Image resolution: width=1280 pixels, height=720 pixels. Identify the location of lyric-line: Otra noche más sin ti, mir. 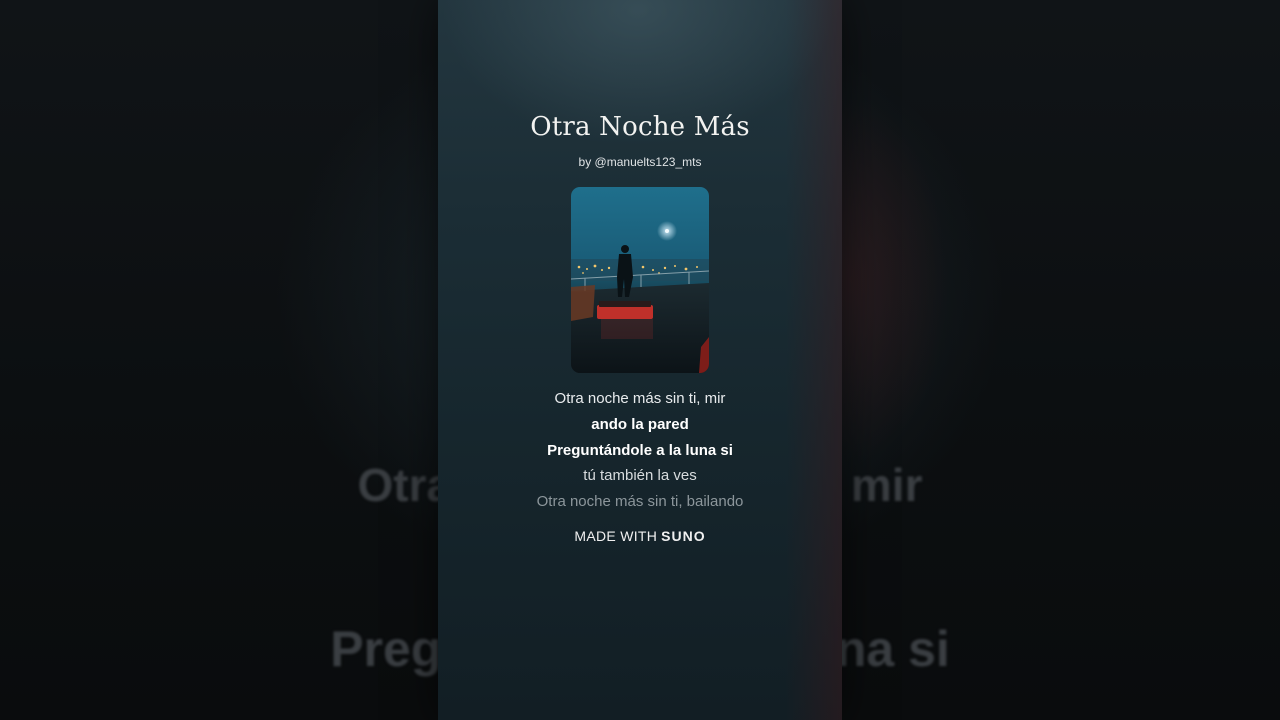
(640, 398).